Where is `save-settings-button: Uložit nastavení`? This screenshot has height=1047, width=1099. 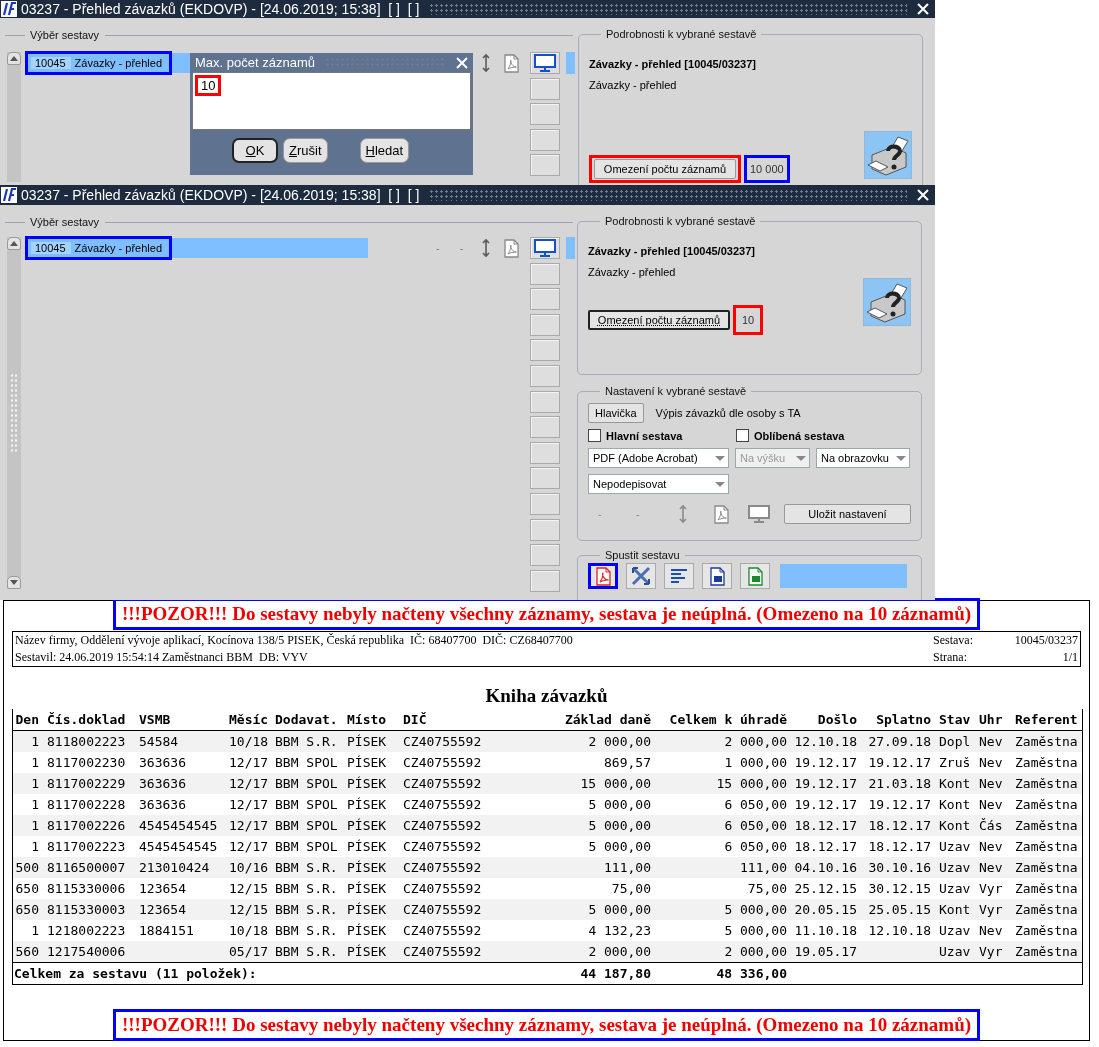
save-settings-button: Uložit nastavení is located at coordinates (847, 514).